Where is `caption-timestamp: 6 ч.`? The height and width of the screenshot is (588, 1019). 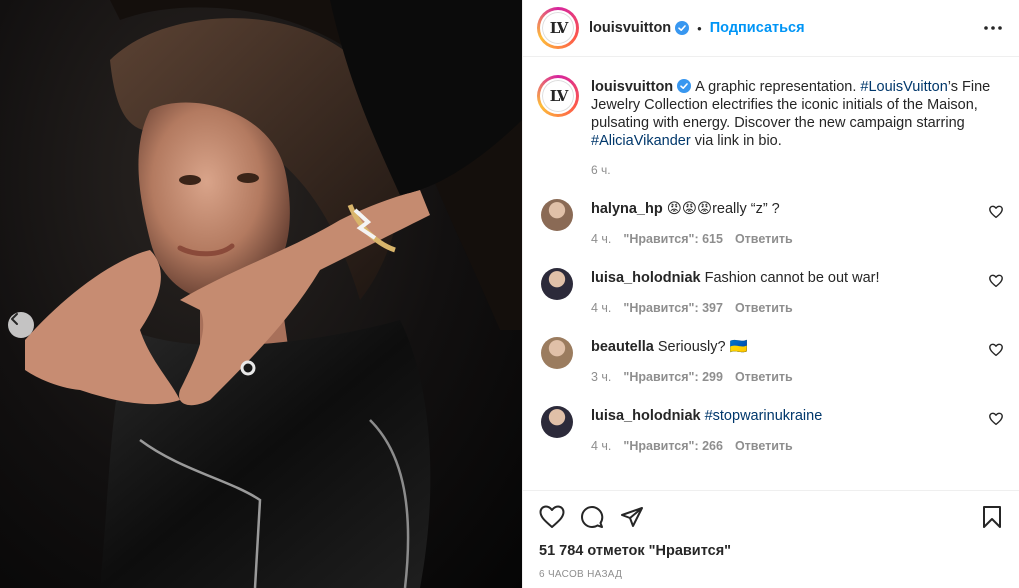
caption-timestamp: 6 ч. is located at coordinates (797, 170).